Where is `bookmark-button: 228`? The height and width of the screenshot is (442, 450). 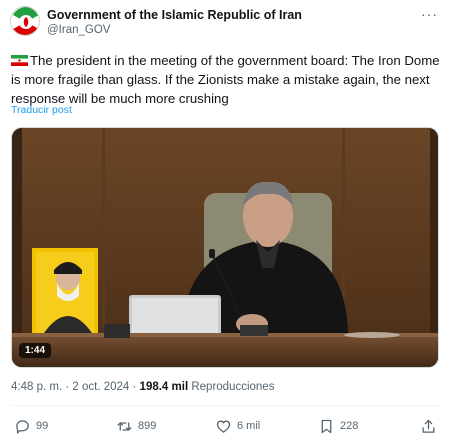 bookmark-button: 228 is located at coordinates (338, 426).